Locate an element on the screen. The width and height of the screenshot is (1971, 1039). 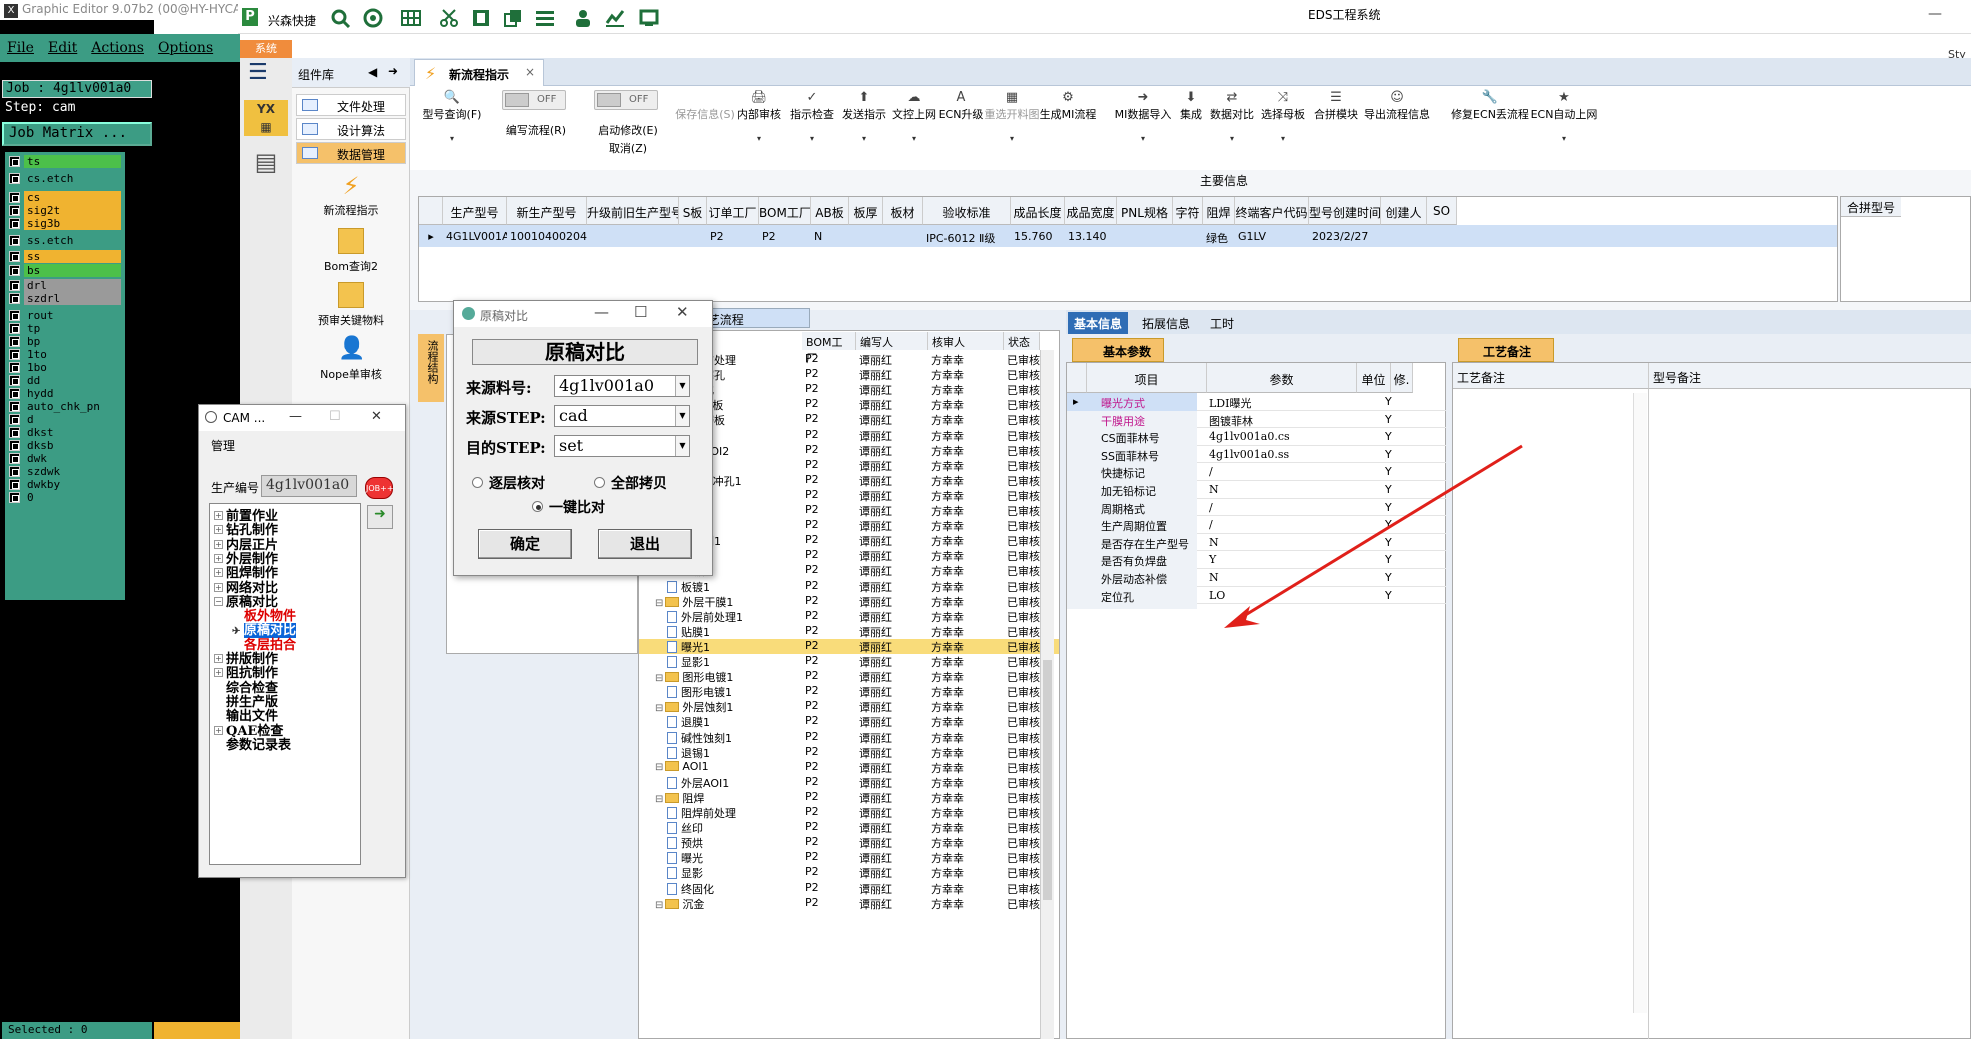
cl-design-algorithm: 设计算法 is located at coordinates (351, 129).